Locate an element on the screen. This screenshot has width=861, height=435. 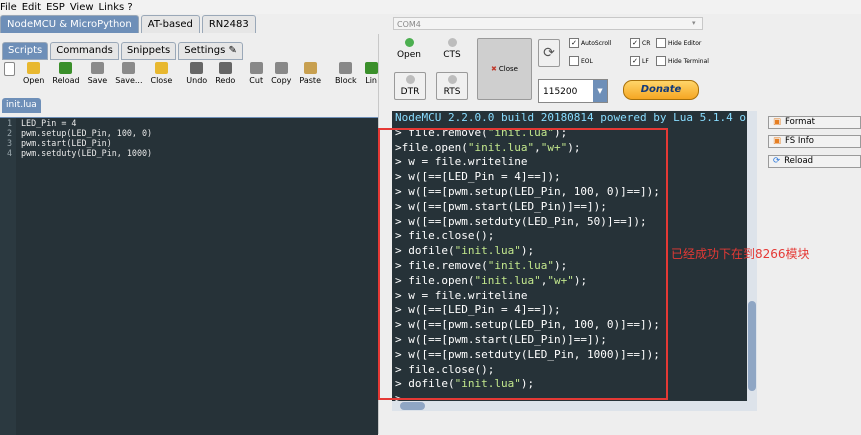
close-port-button: ✖ Close is located at coordinates (504, 69).